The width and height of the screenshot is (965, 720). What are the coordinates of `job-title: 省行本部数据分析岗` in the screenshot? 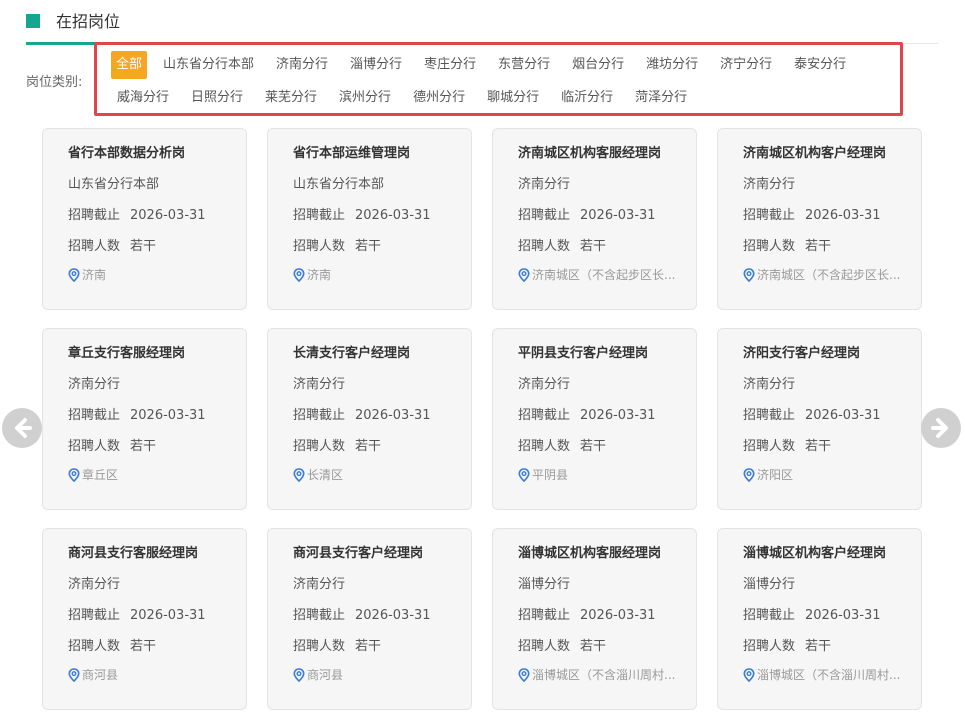 It's located at (127, 153).